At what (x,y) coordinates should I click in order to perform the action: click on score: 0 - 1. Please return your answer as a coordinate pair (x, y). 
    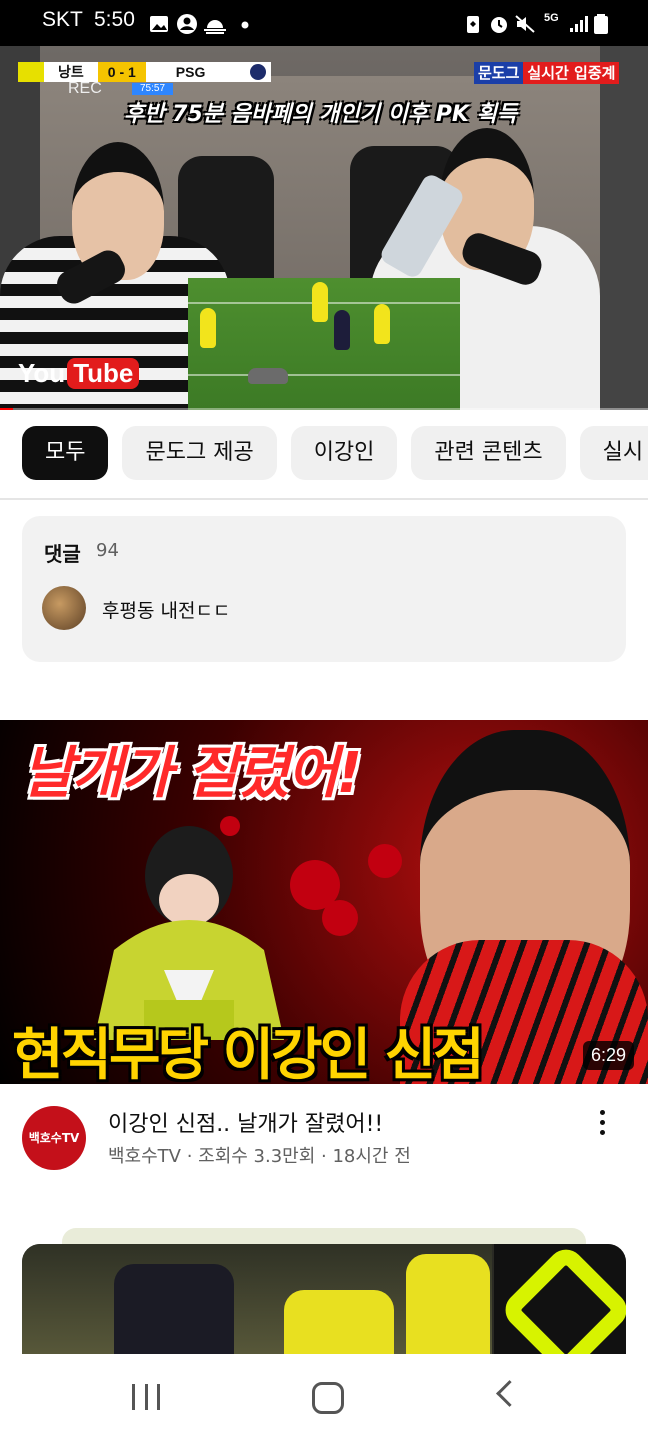
    Looking at the image, I should click on (121, 72).